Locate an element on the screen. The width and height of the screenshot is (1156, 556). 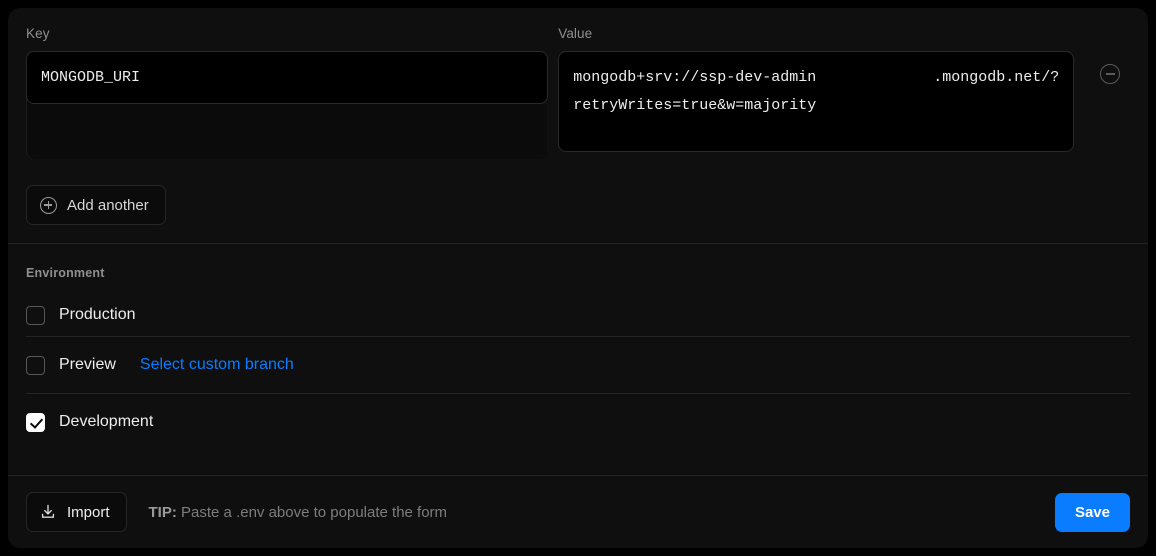
remove-column is located at coordinates (1110, 55).